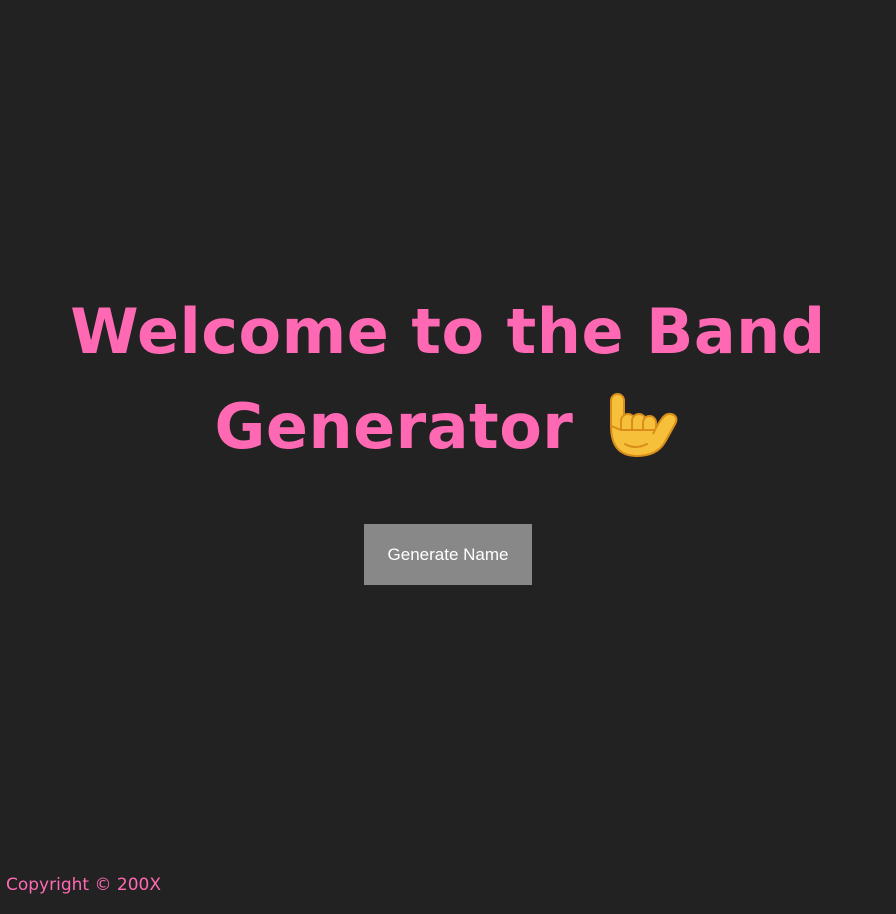 The height and width of the screenshot is (914, 896). What do you see at coordinates (641, 425) in the screenshot?
I see `call-me-hand-icon` at bounding box center [641, 425].